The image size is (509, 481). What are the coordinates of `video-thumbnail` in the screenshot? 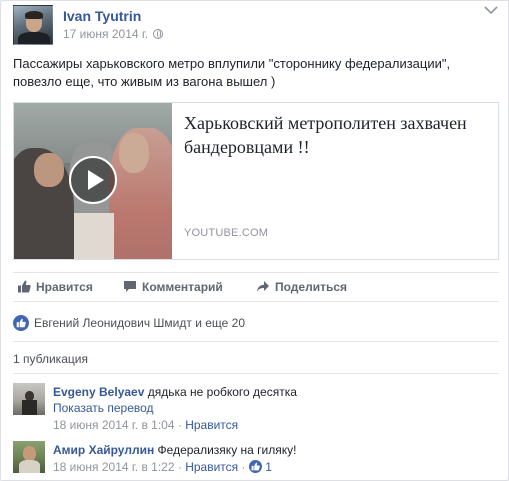 It's located at (93, 181).